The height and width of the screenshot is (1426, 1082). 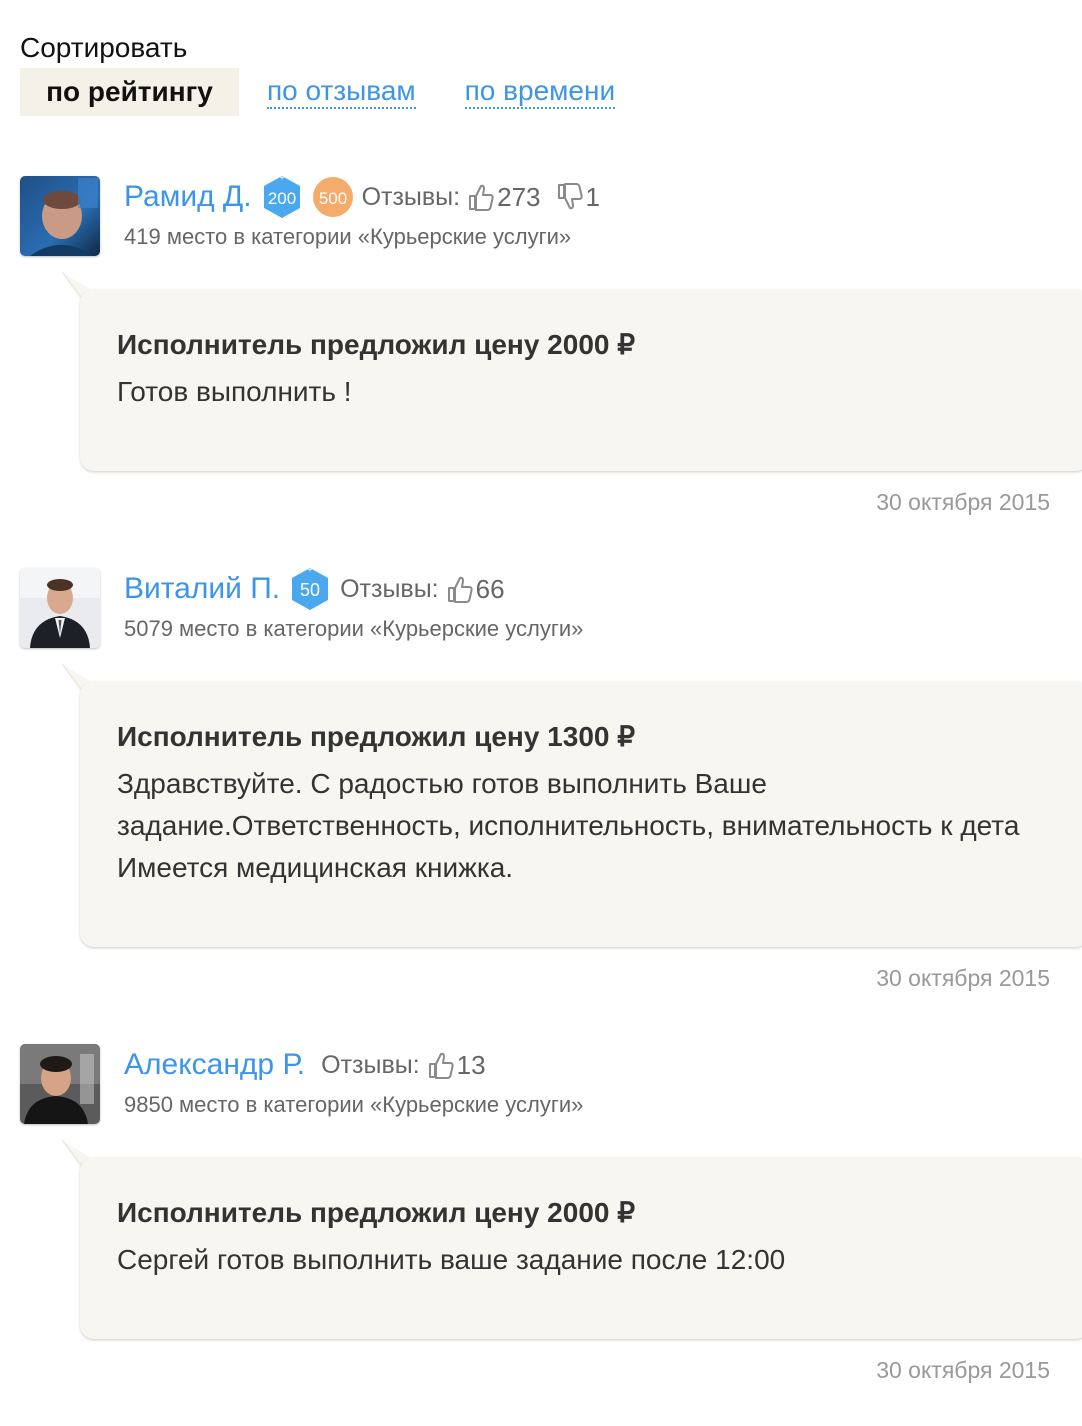 I want to click on performer-name-link: Александр Р., so click(x=214, y=1065).